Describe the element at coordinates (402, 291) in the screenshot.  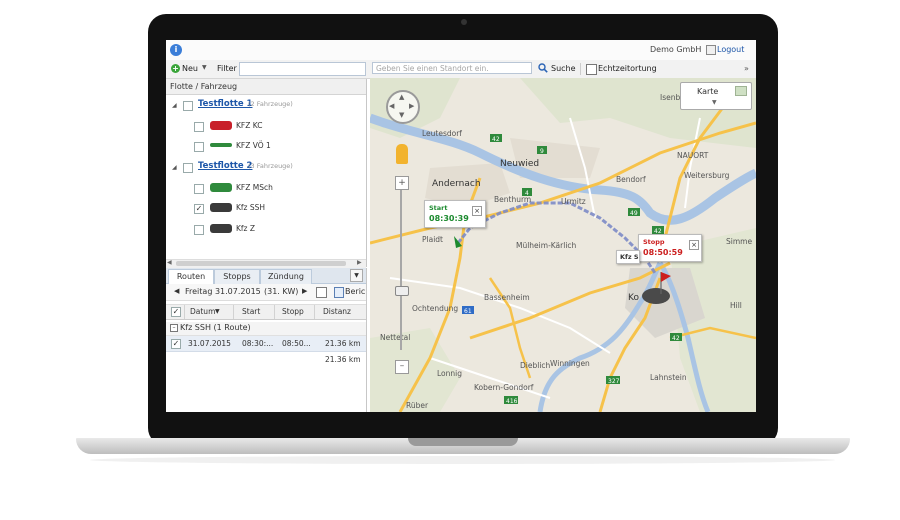
I see `zoom-slider-handle` at that location.